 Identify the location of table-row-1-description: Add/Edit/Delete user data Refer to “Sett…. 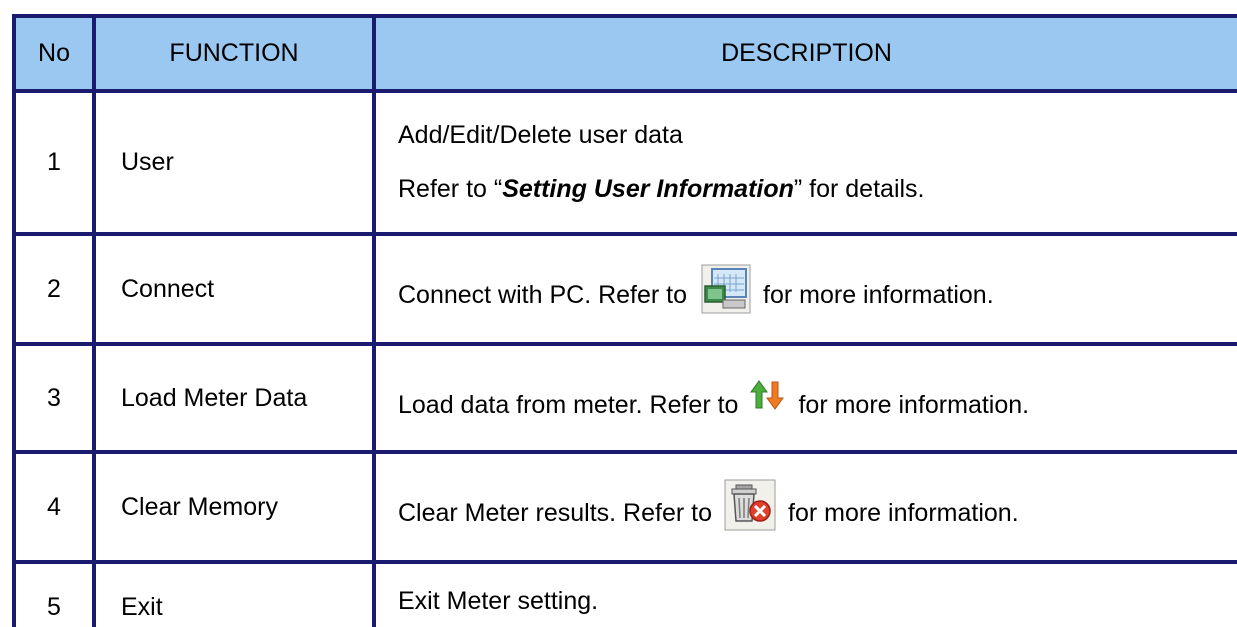
(813, 162).